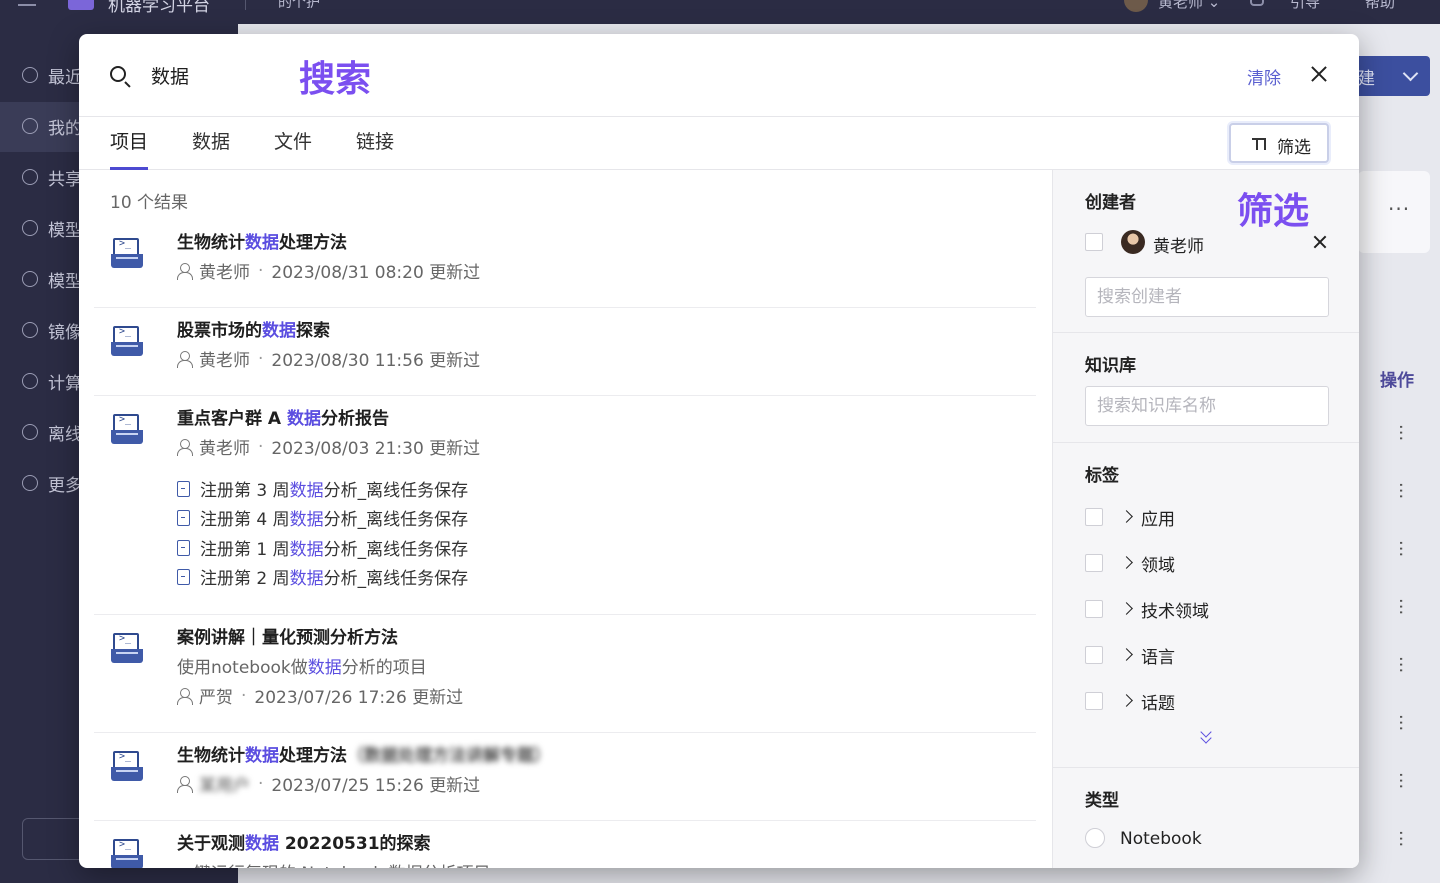 The image size is (1440, 883). I want to click on search-input, so click(216, 75).